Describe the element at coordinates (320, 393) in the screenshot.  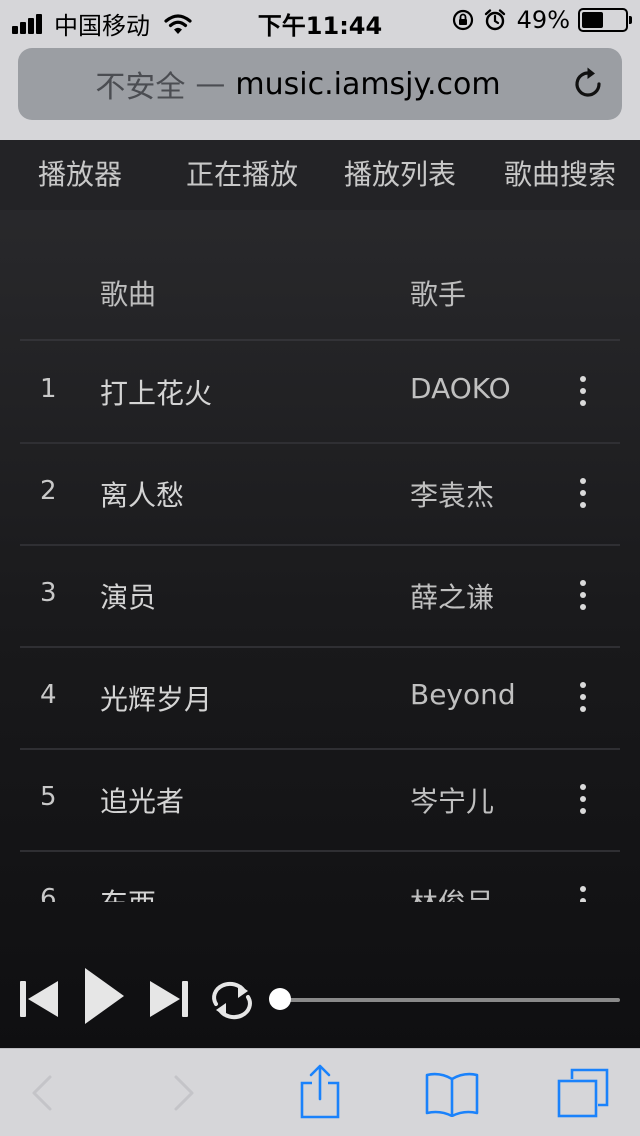
I see `table-row: 1 打上花火 DAOKO` at that location.